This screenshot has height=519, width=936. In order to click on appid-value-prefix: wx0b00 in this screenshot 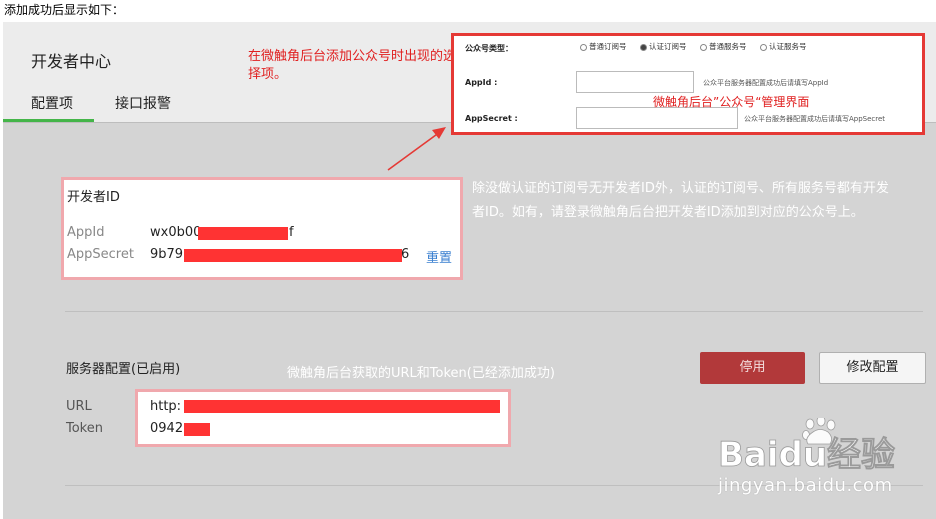, I will do `click(176, 232)`.